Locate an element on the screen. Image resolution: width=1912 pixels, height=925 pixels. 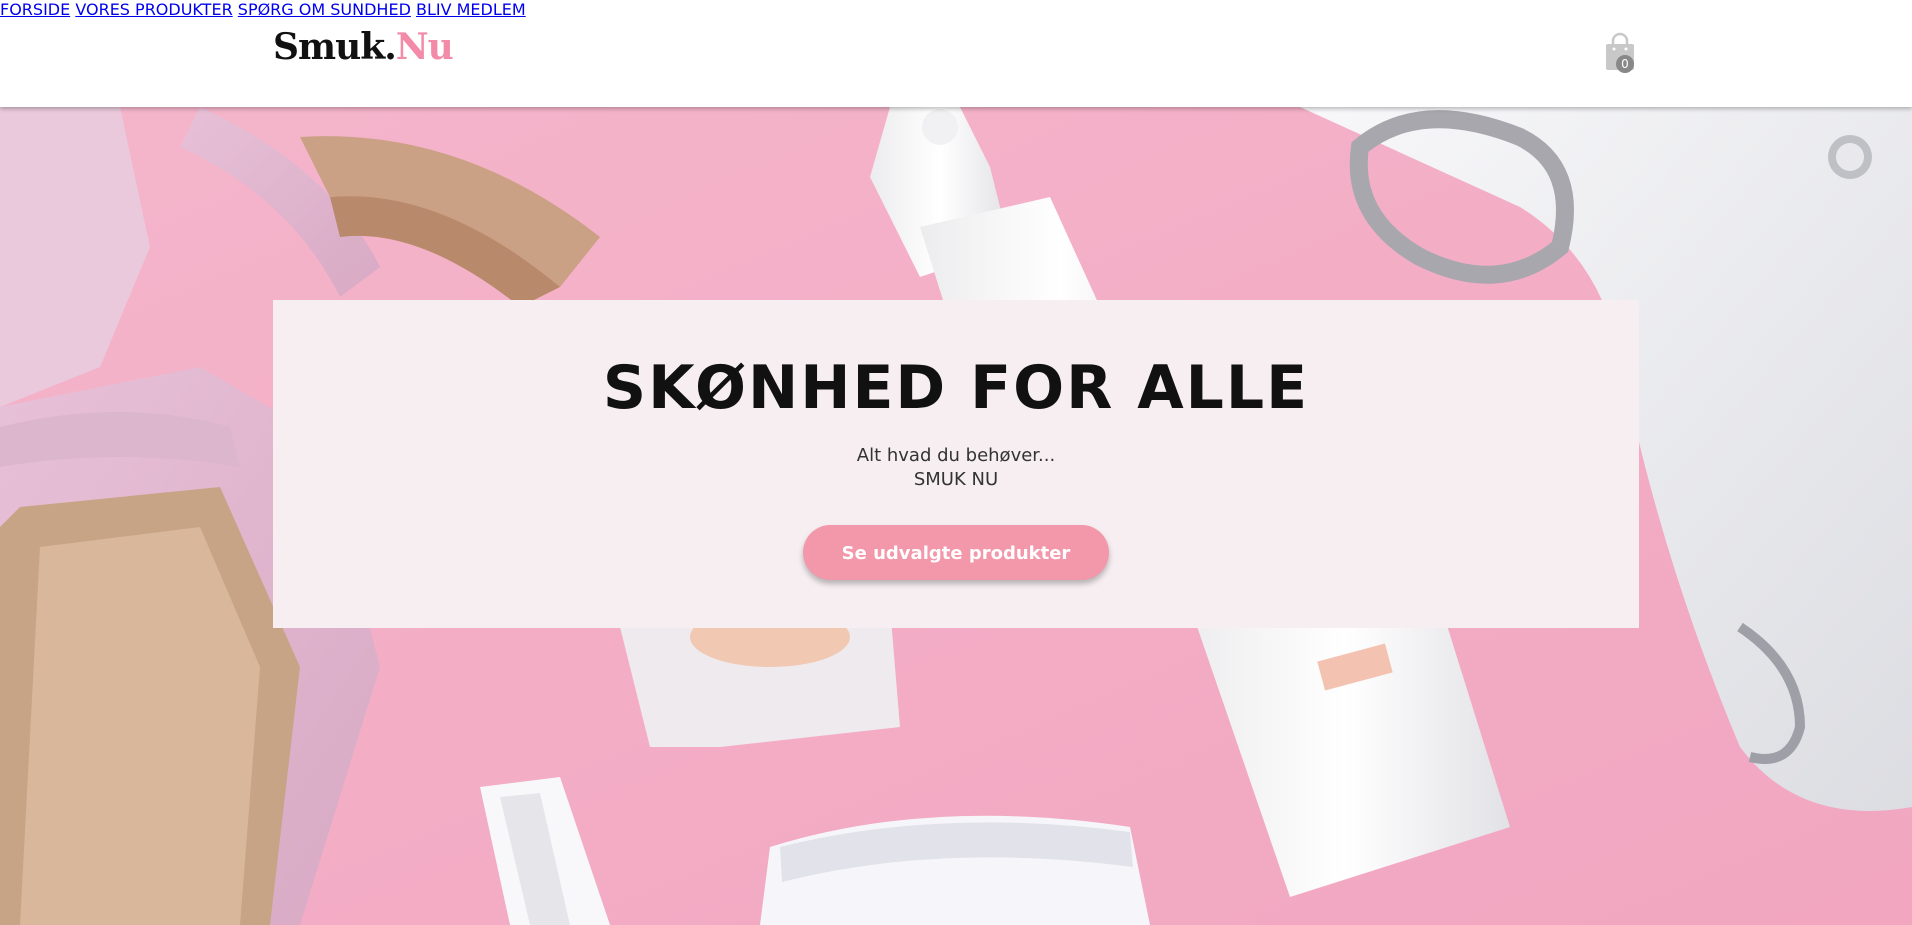
see-featured-products-button: Se udvalgte produkter is located at coordinates (956, 552).